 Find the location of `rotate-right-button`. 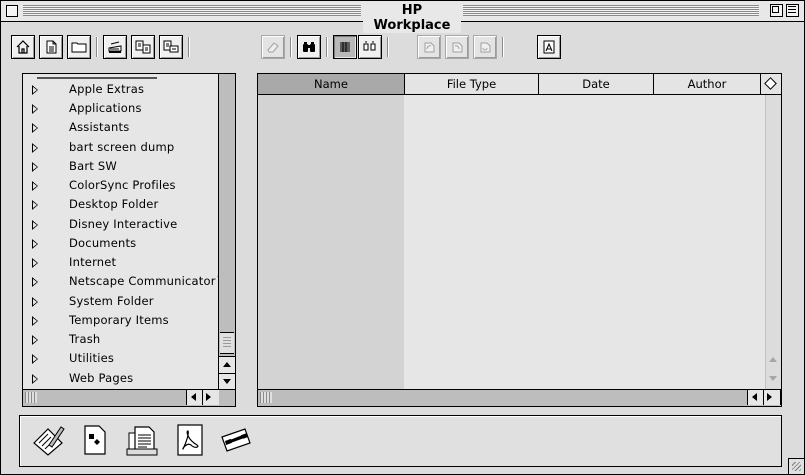

rotate-right-button is located at coordinates (457, 47).